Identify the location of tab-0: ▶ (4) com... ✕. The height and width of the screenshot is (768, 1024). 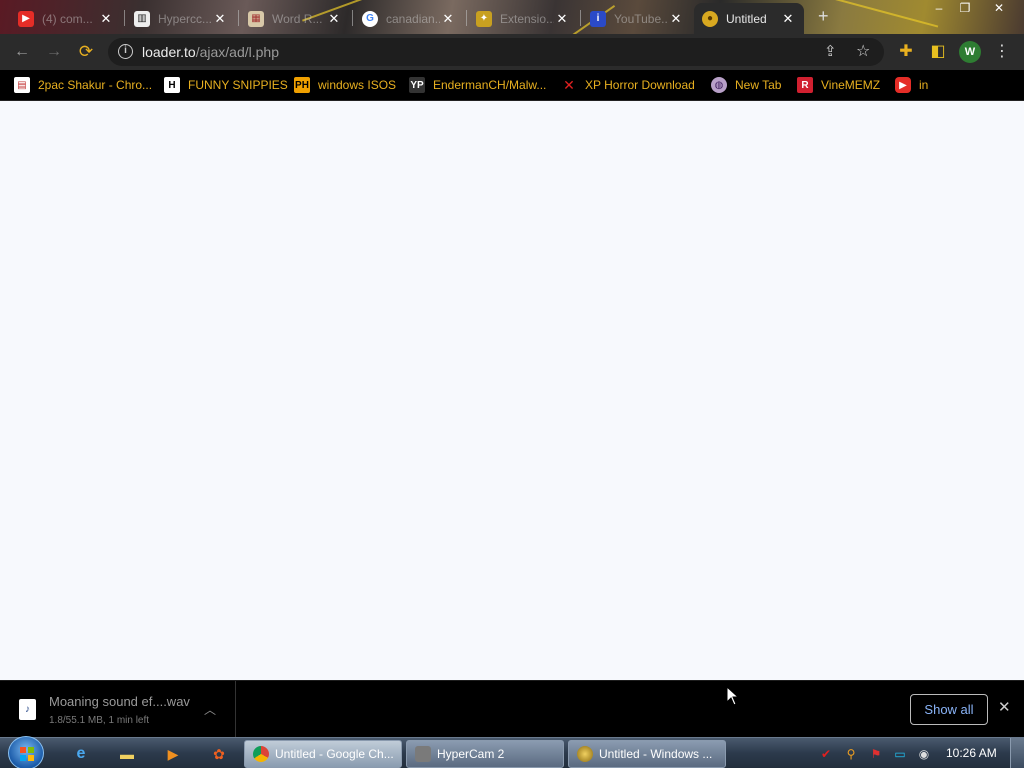
(66, 18).